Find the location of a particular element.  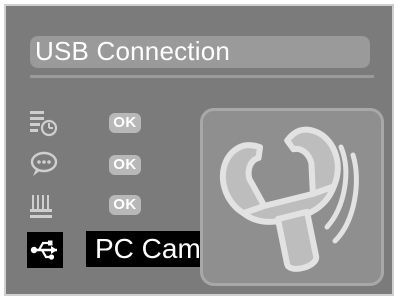

selected-option-label: PC Cam is located at coordinates (148, 249).